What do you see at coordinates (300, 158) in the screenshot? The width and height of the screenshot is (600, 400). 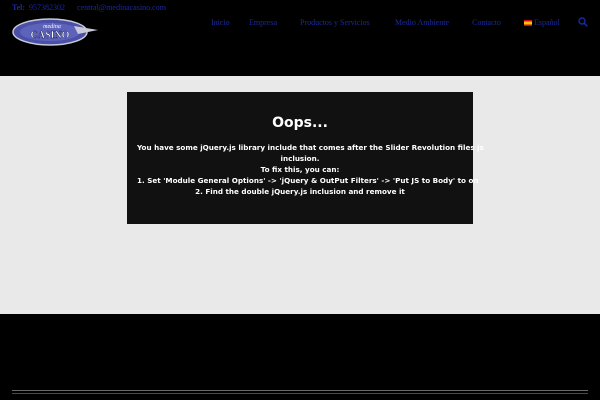 I see `error-line: inclusion.` at bounding box center [300, 158].